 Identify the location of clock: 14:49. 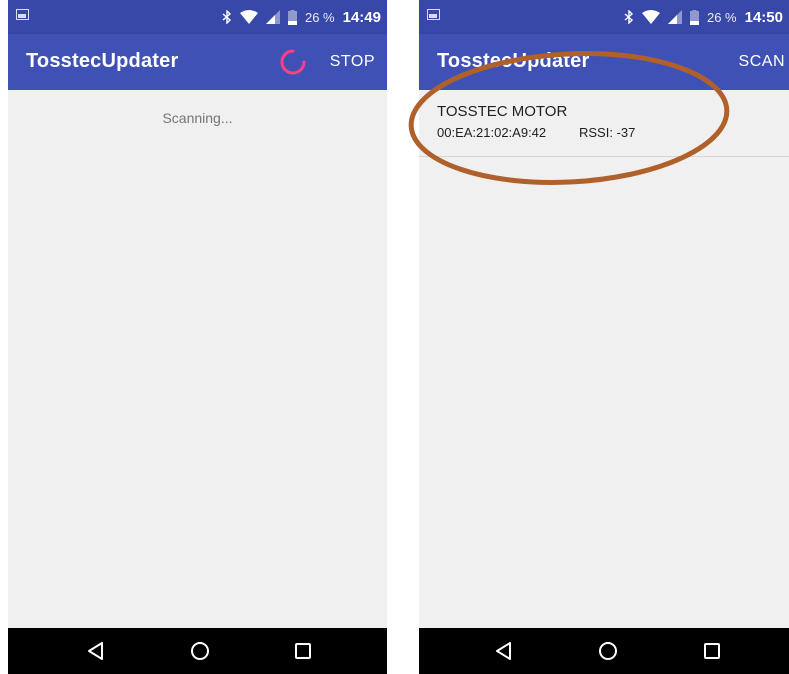
(361, 17).